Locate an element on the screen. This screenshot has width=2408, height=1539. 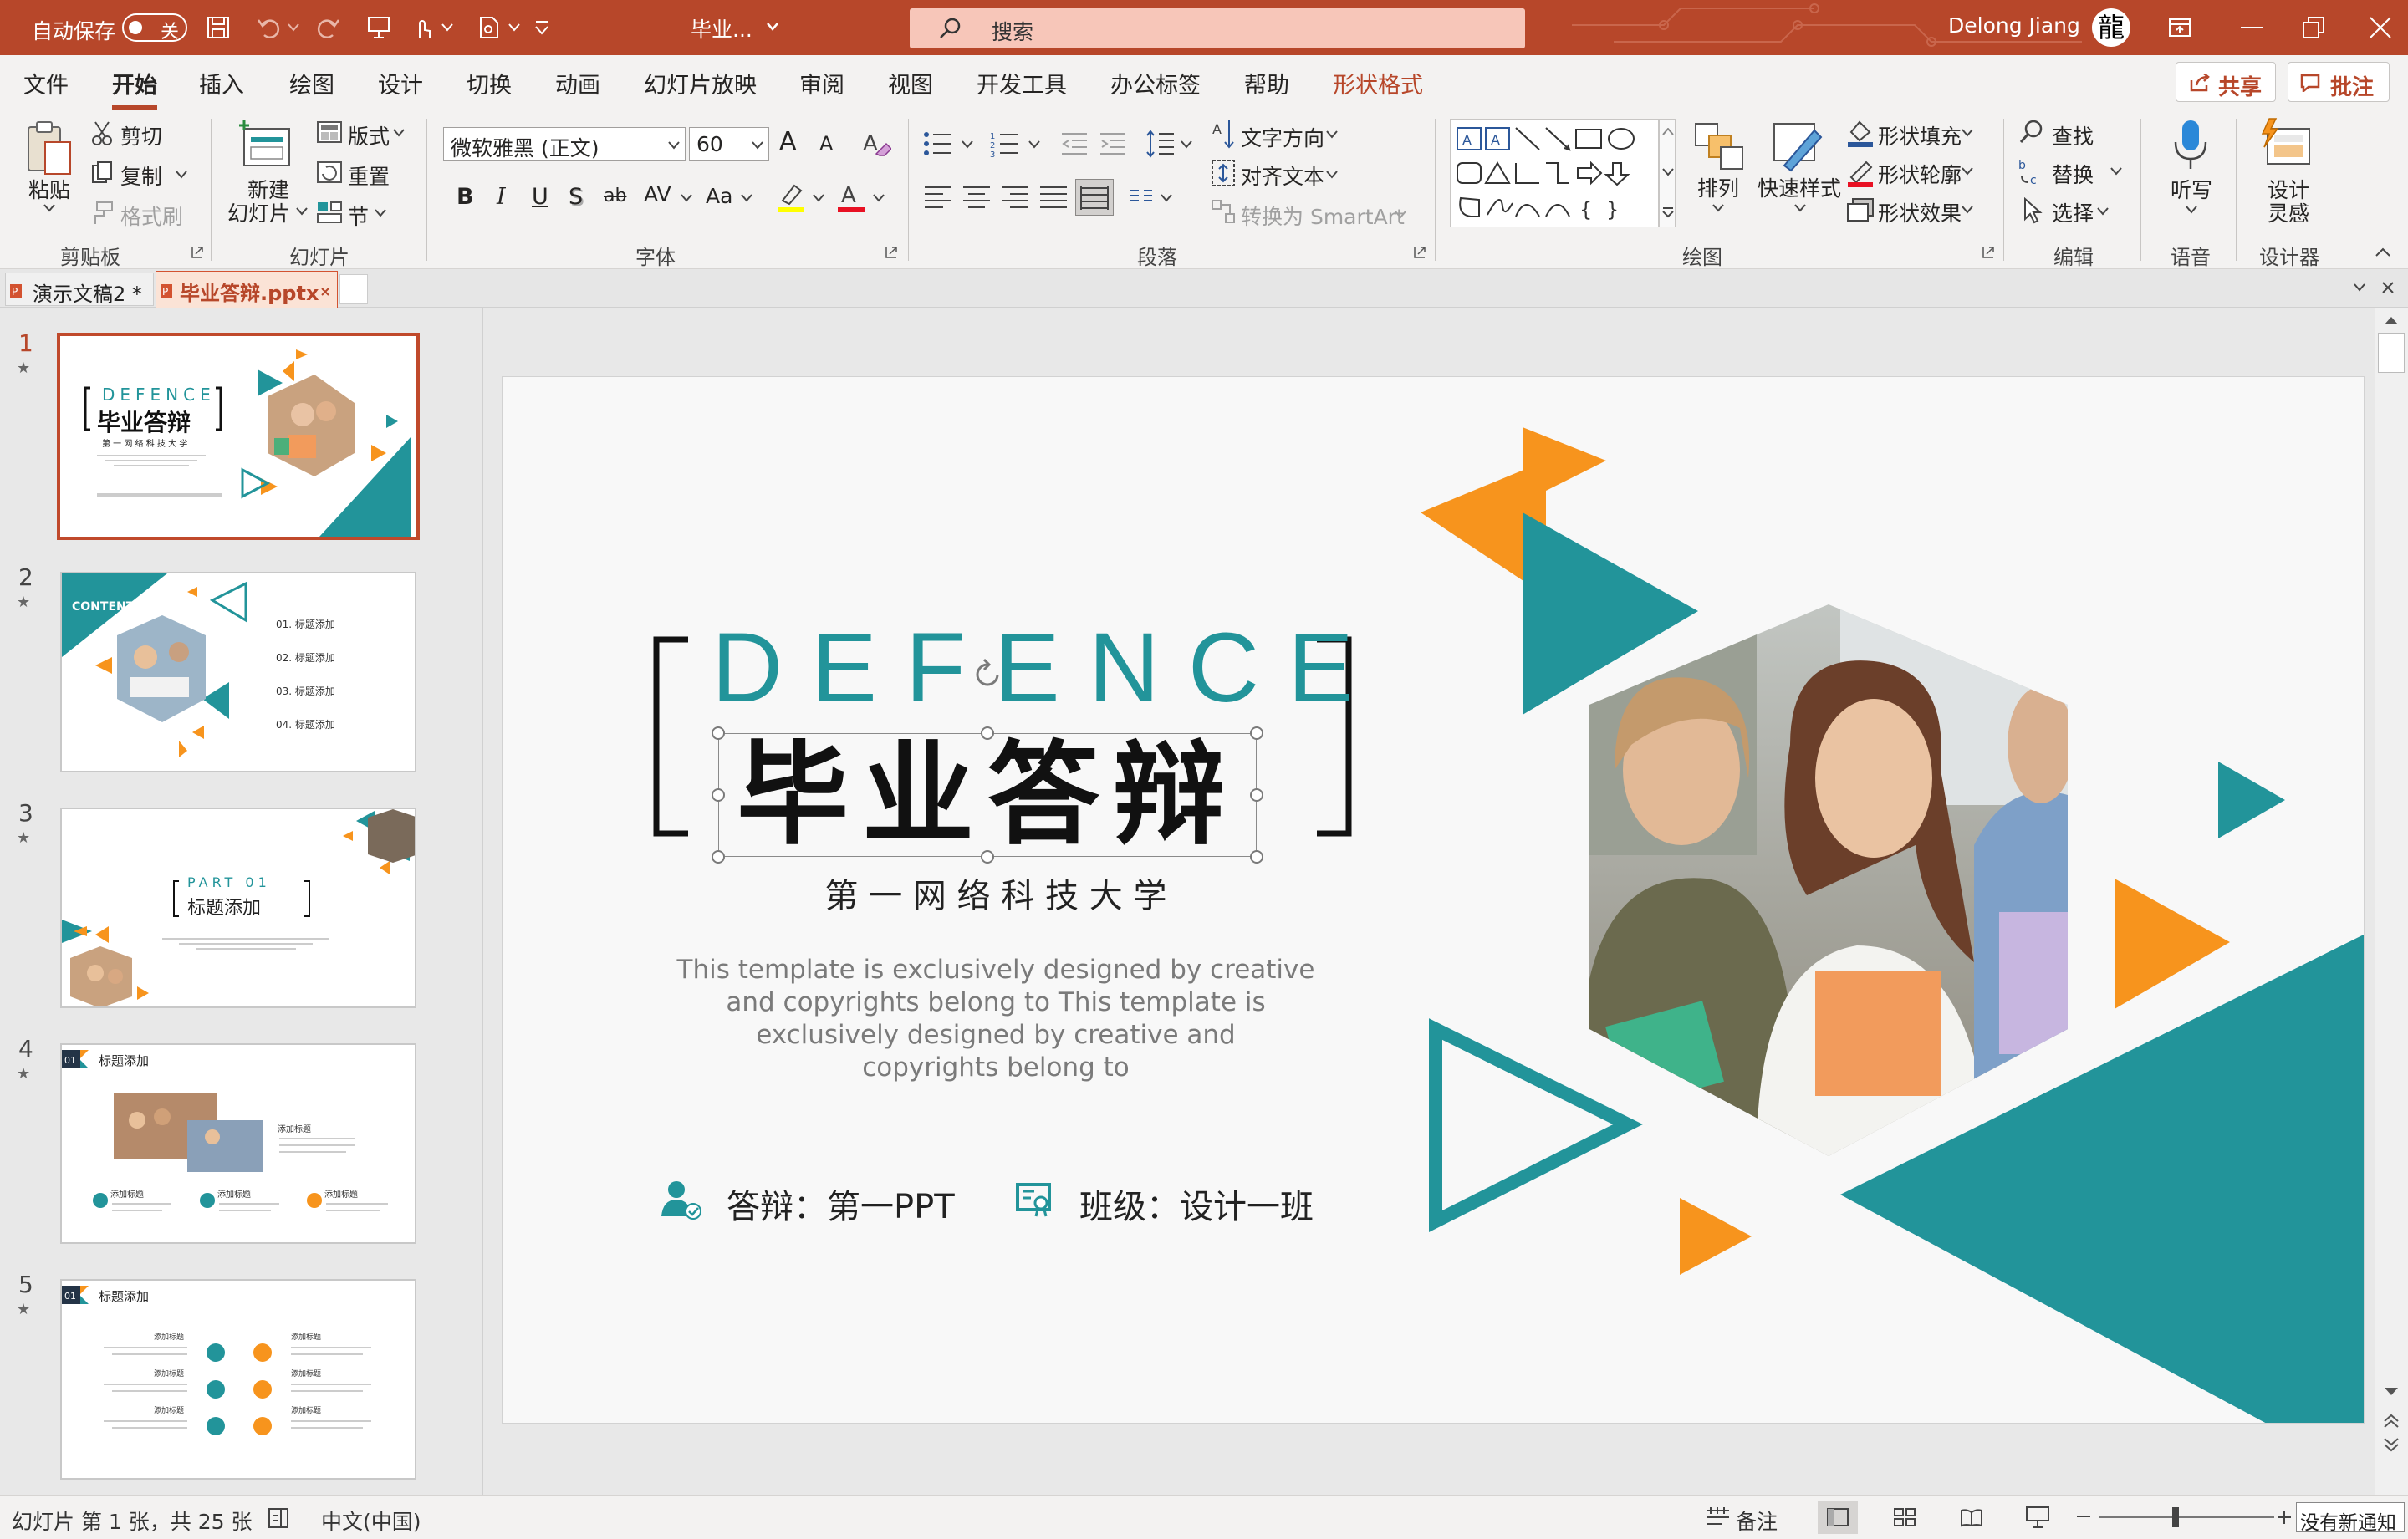
notes-icon is located at coordinates (1719, 1518).